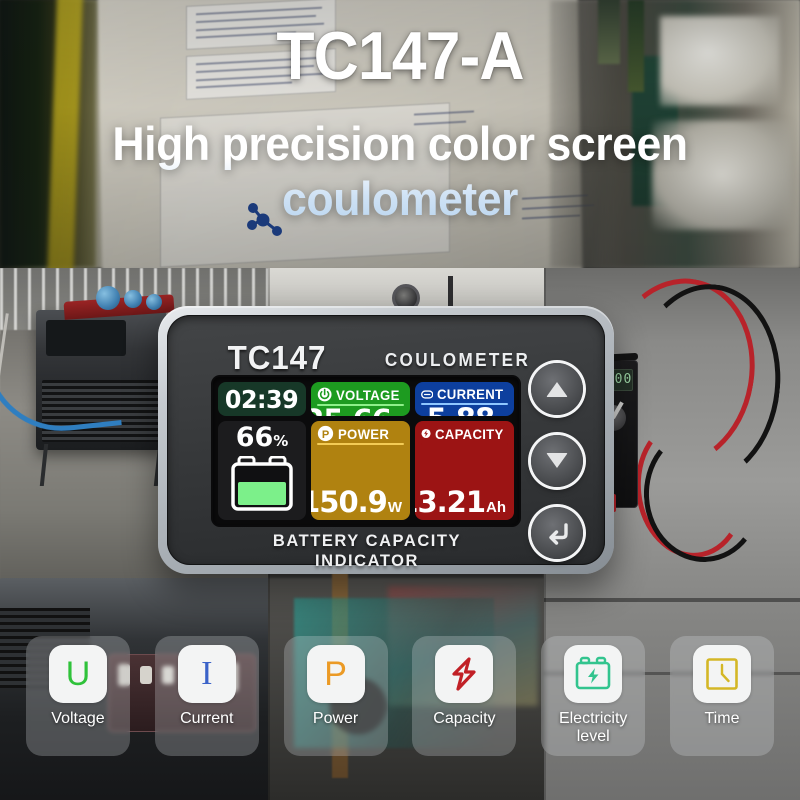 The image size is (800, 800). Describe the element at coordinates (426, 433) in the screenshot. I see `bolt-circle-icon` at that location.